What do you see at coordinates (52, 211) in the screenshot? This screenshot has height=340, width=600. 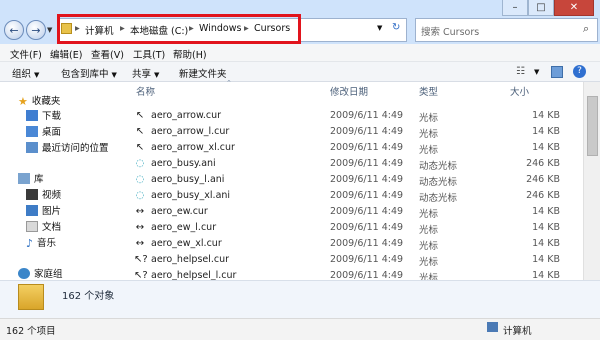 I see `pictures-label: 图片` at bounding box center [52, 211].